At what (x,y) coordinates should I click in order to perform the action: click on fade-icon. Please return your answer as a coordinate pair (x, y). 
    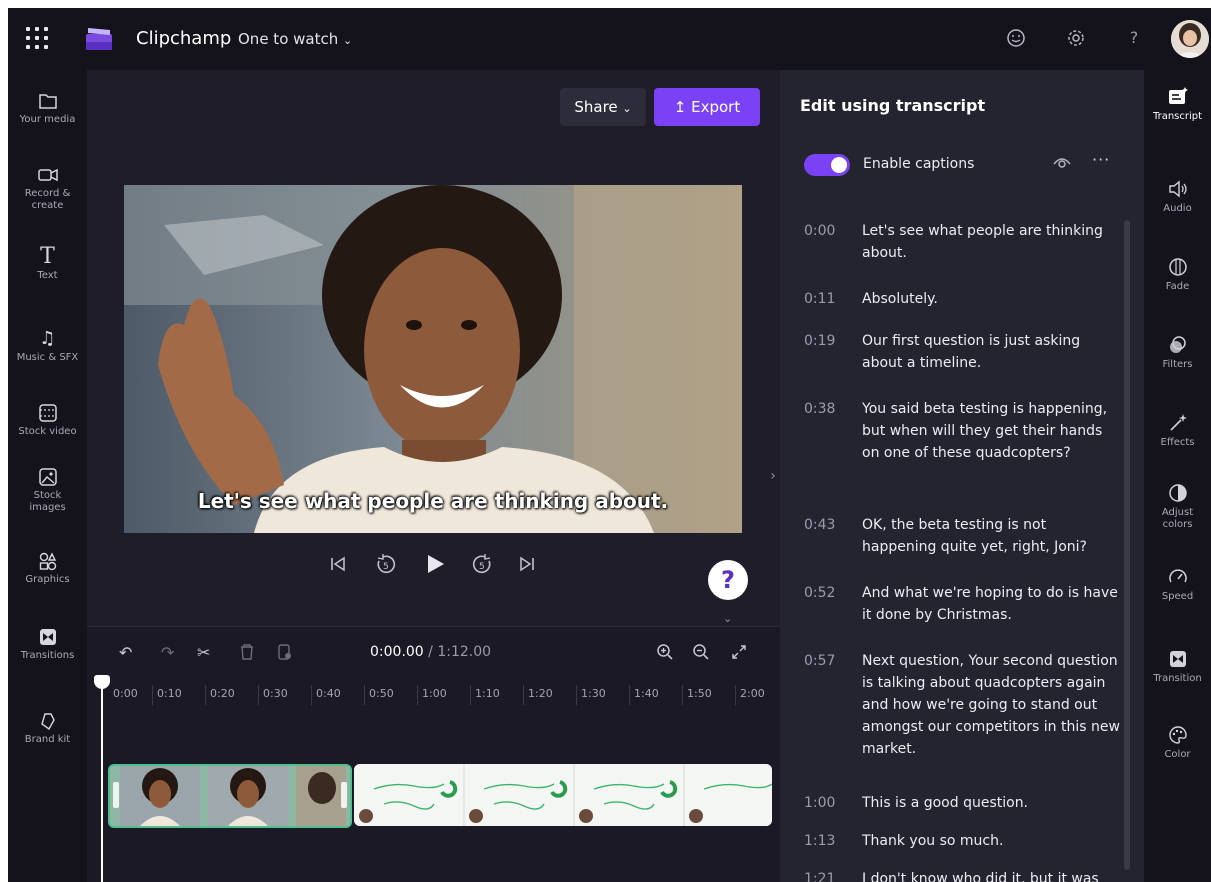
    Looking at the image, I should click on (1178, 267).